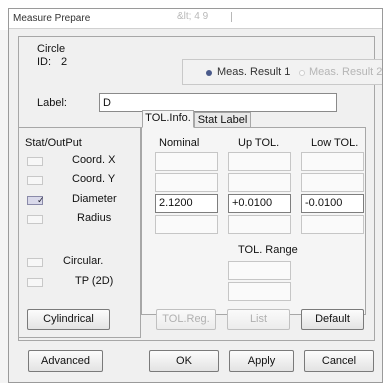 The height and width of the screenshot is (383, 391). Describe the element at coordinates (179, 143) in the screenshot. I see `nominal-column-header: Nominal` at that location.